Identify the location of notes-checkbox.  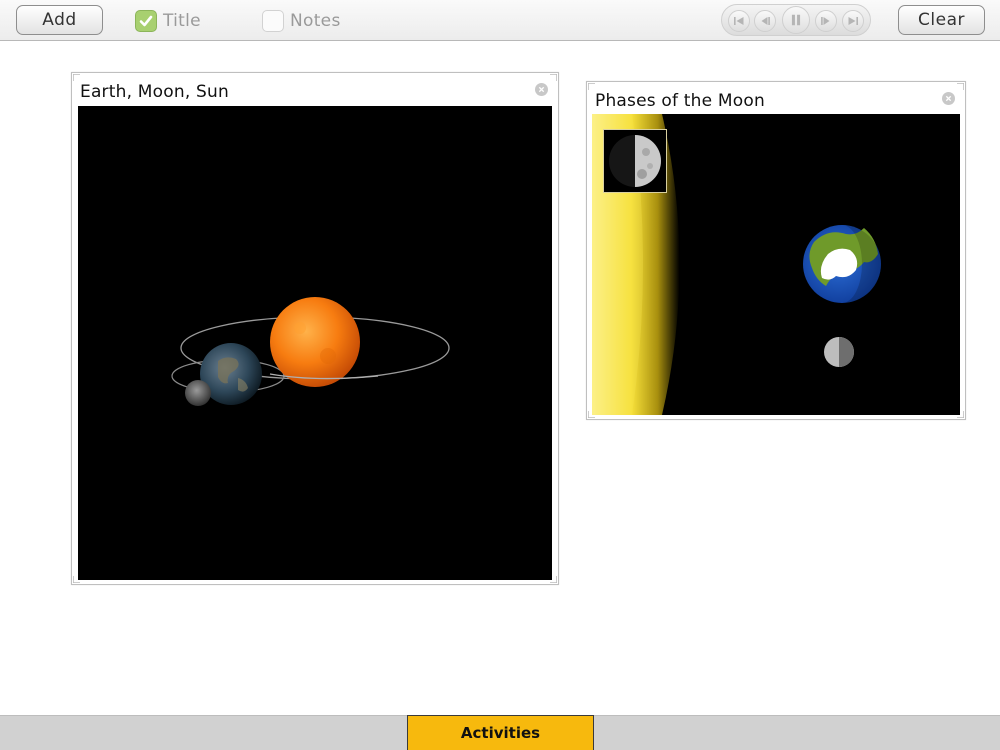
(273, 21).